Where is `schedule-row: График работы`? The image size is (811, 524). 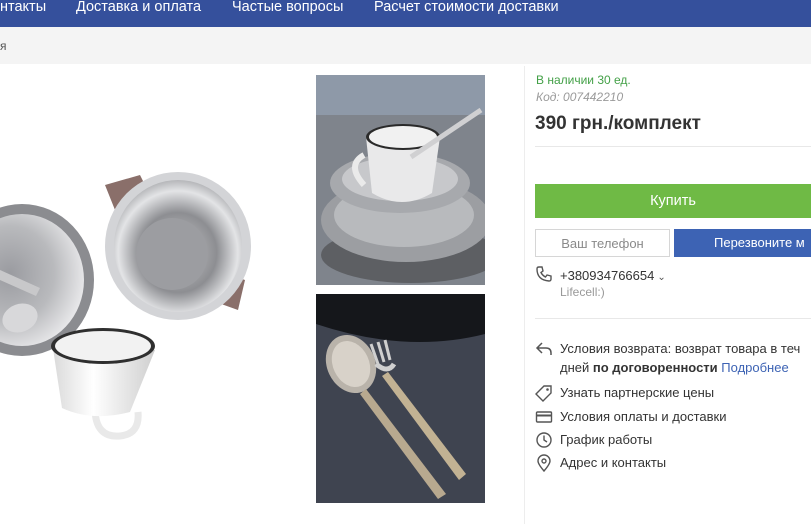
schedule-row: График работы is located at coordinates (673, 440).